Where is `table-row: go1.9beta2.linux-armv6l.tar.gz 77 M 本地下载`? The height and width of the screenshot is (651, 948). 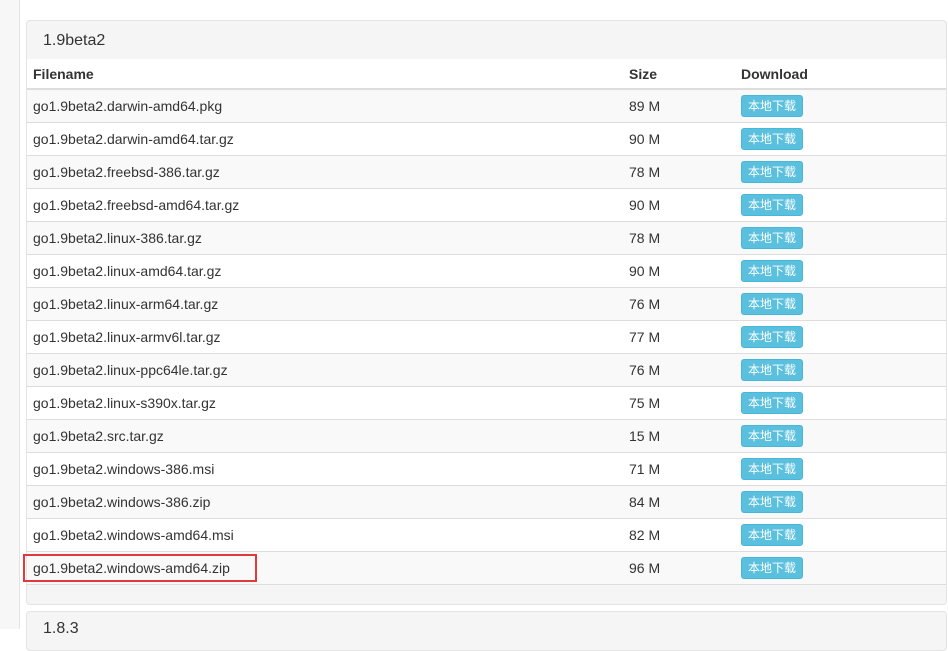
table-row: go1.9beta2.linux-armv6l.tar.gz 77 M 本地下载 is located at coordinates (486, 337).